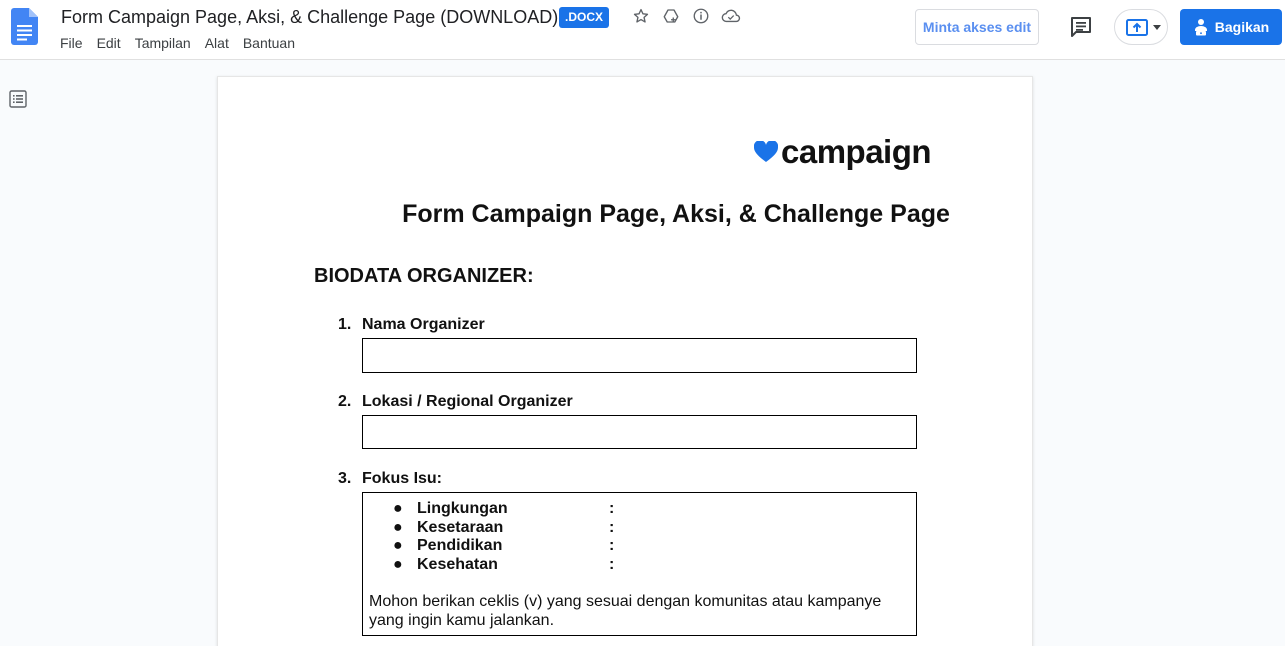 This screenshot has width=1285, height=646. I want to click on menu-alat: Alat, so click(217, 43).